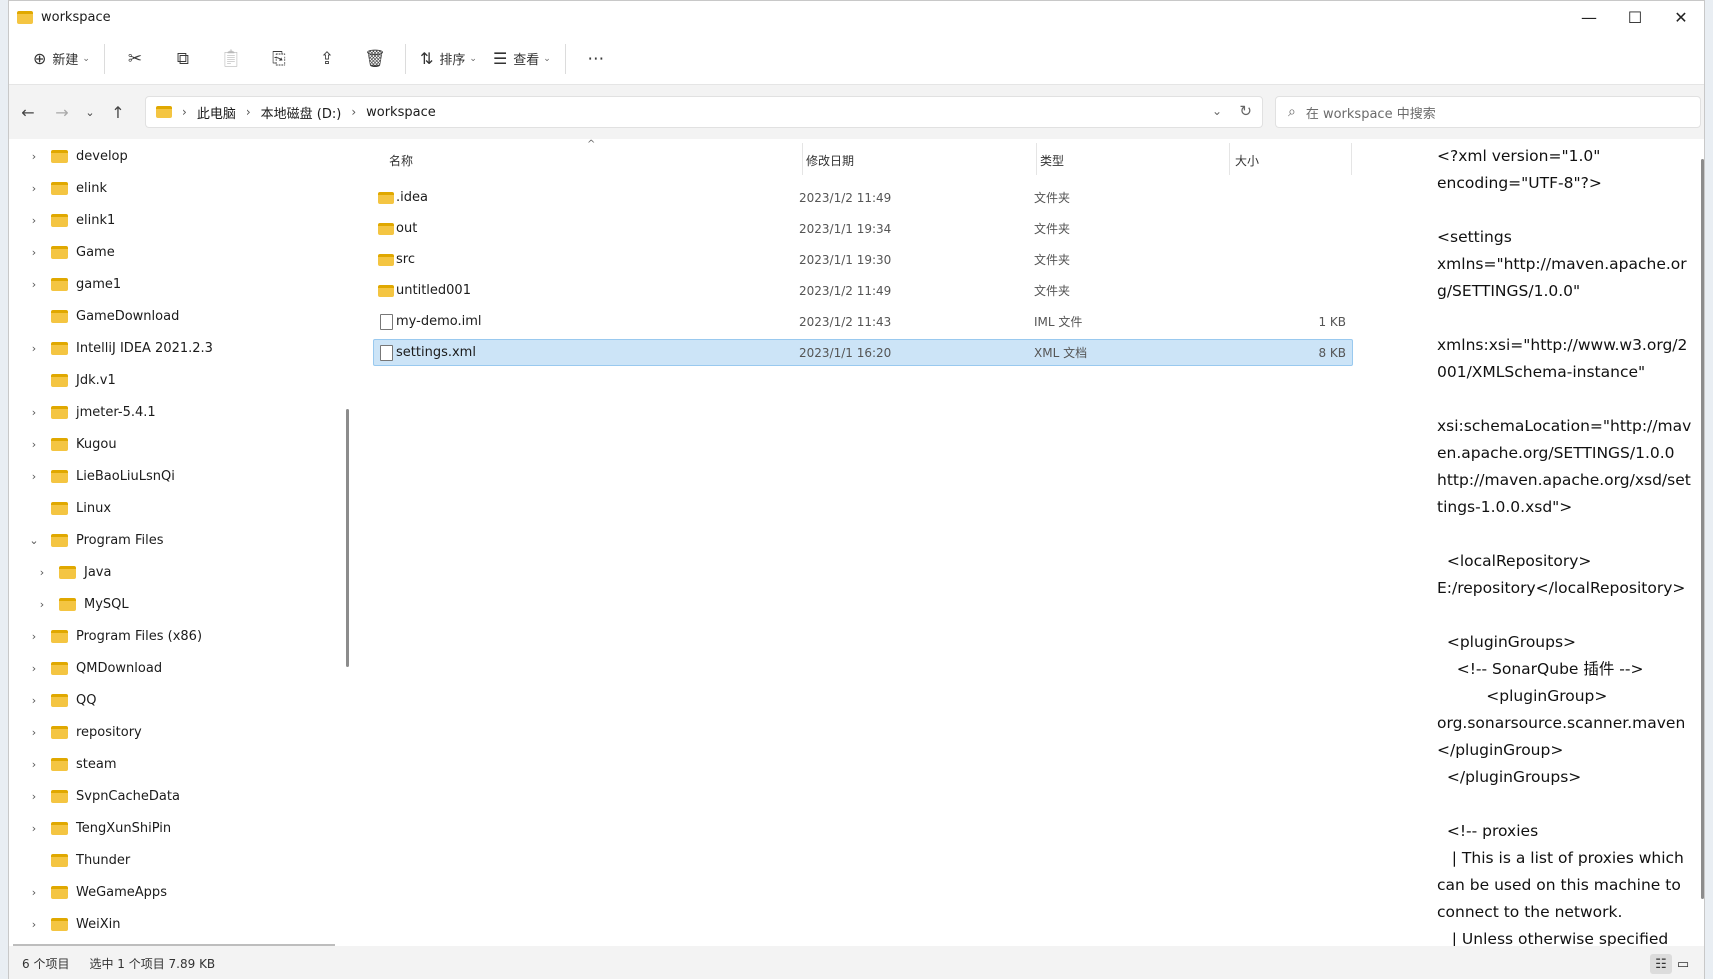 The width and height of the screenshot is (1713, 979). Describe the element at coordinates (169, 732) in the screenshot. I see `nav-item: › repository` at that location.